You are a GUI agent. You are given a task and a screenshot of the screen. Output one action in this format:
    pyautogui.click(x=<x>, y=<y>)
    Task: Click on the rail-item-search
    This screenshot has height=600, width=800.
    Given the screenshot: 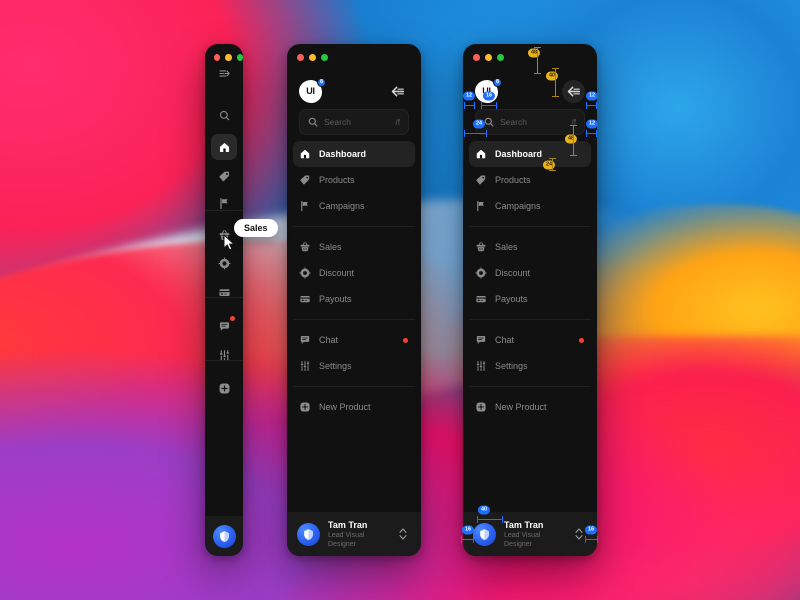 What is the action you would take?
    pyautogui.click(x=224, y=115)
    